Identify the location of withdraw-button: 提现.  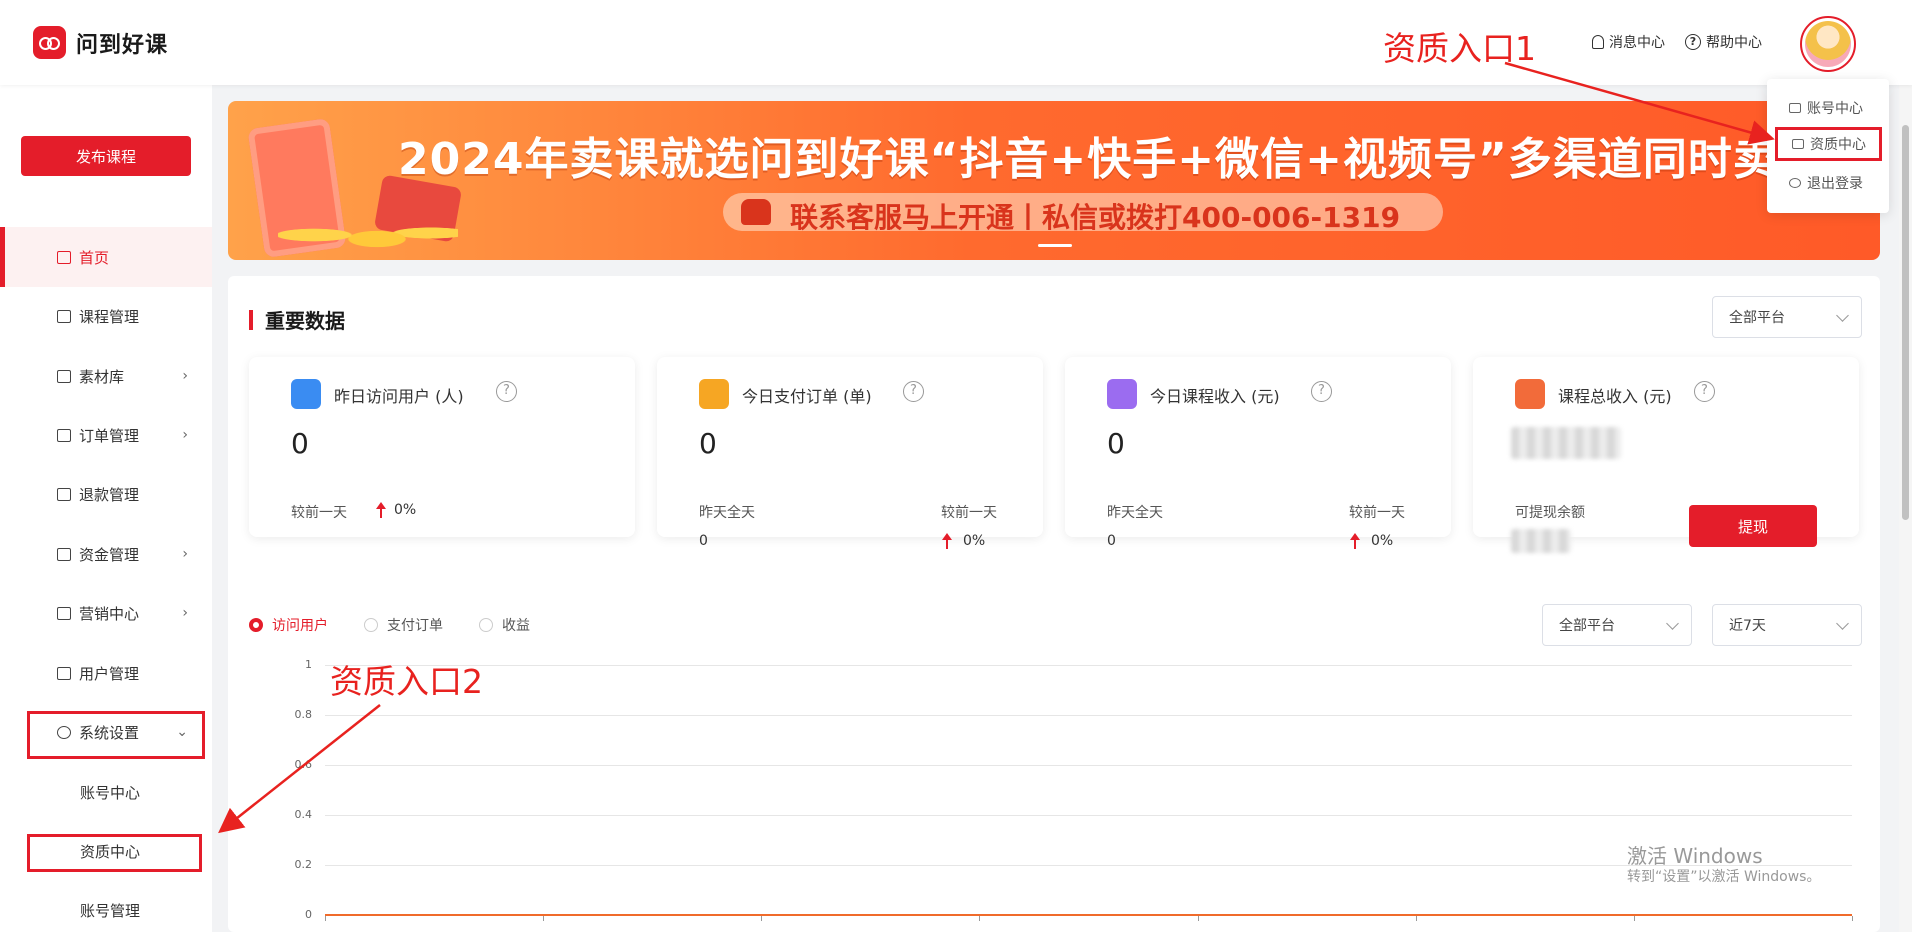
(1753, 526).